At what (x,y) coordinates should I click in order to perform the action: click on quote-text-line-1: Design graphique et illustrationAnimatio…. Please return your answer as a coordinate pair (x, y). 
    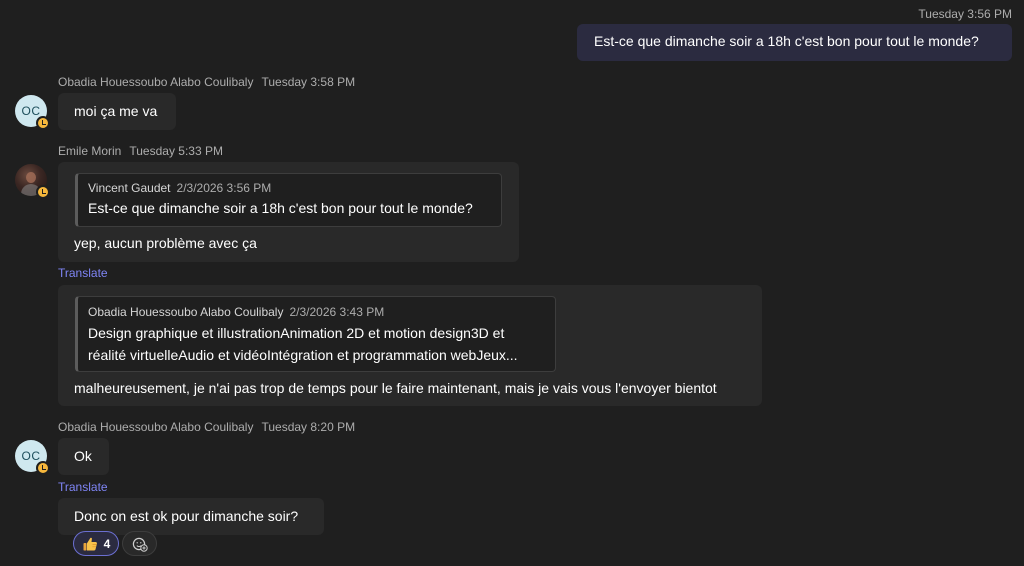
    Looking at the image, I should click on (296, 333).